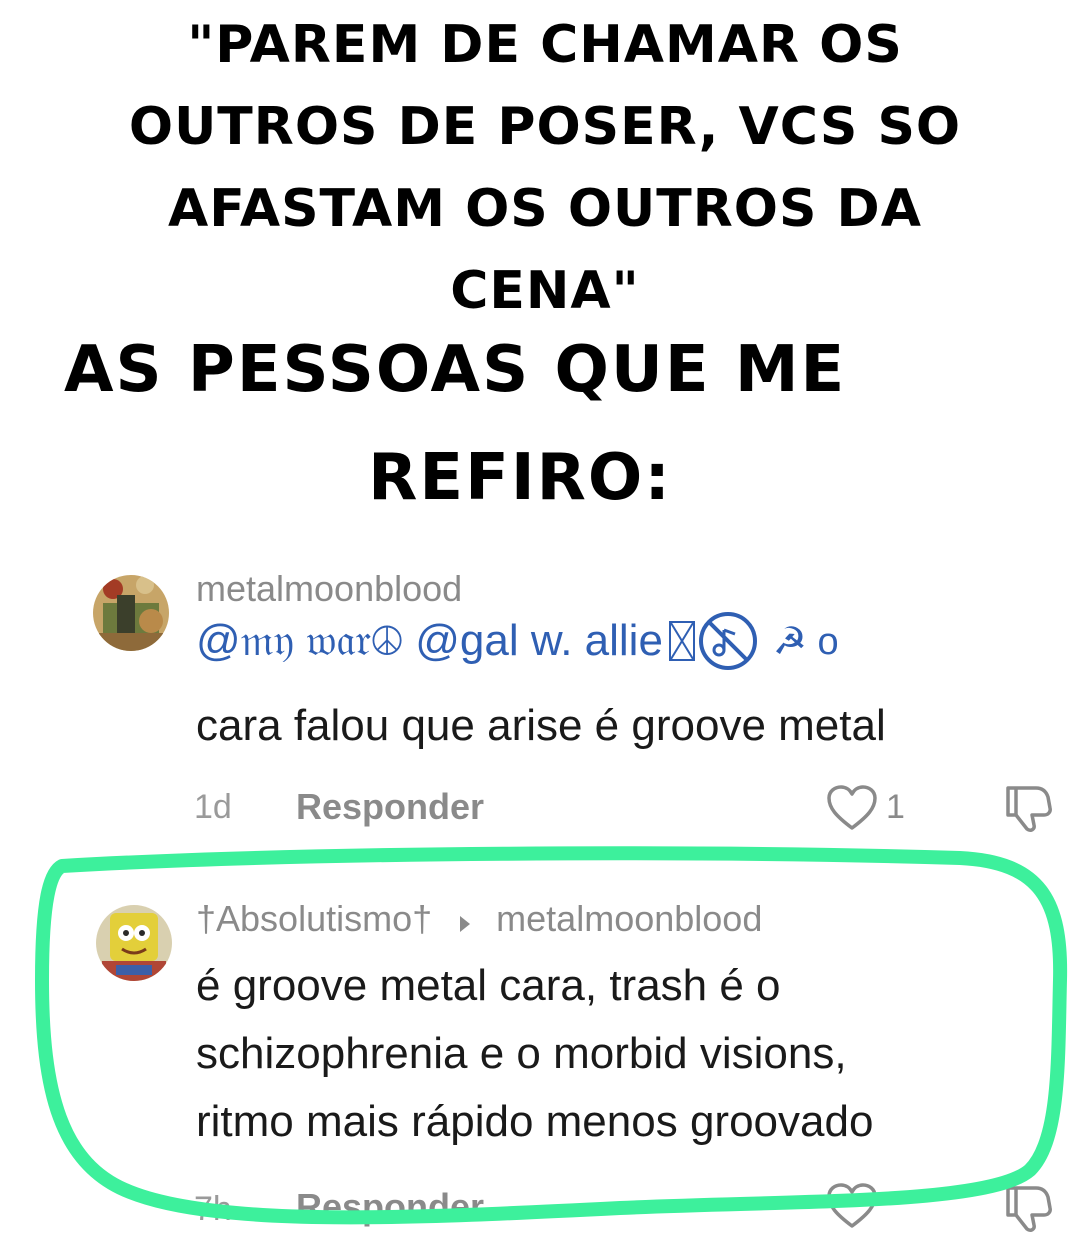  I want to click on mention-tail: ☭ o, so click(805, 641).